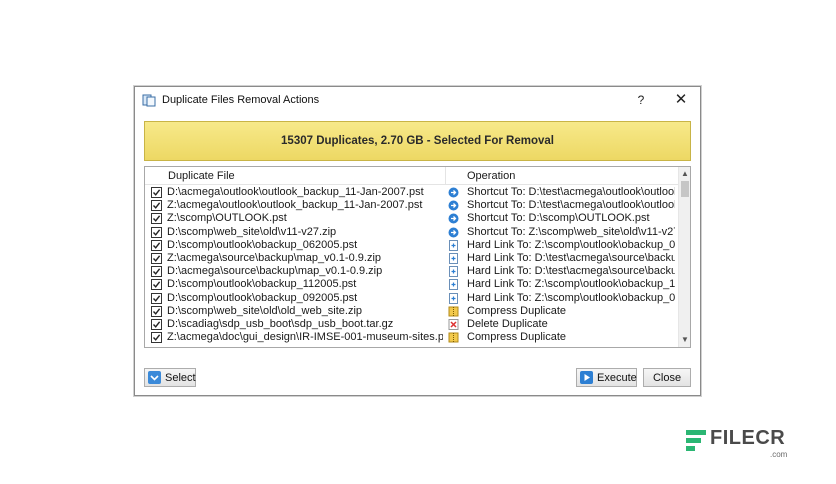  I want to click on close-button: Close, so click(667, 377).